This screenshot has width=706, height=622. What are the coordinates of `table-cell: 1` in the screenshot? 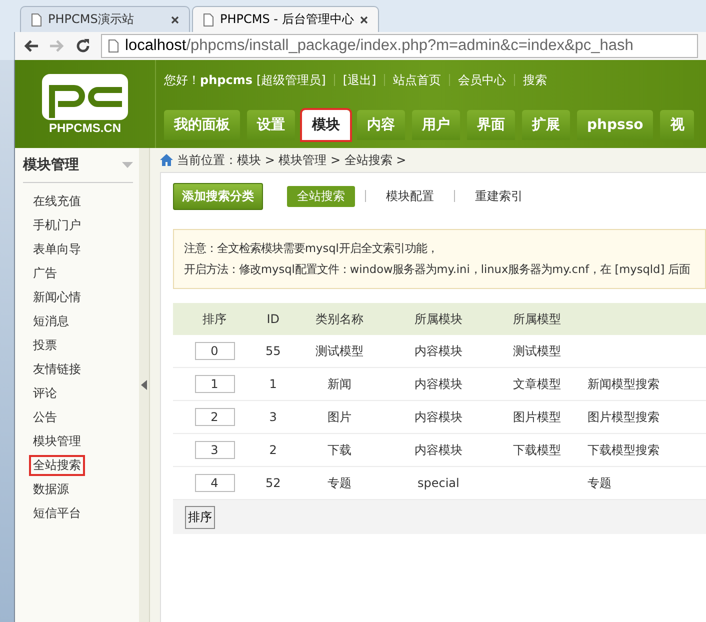 It's located at (273, 384).